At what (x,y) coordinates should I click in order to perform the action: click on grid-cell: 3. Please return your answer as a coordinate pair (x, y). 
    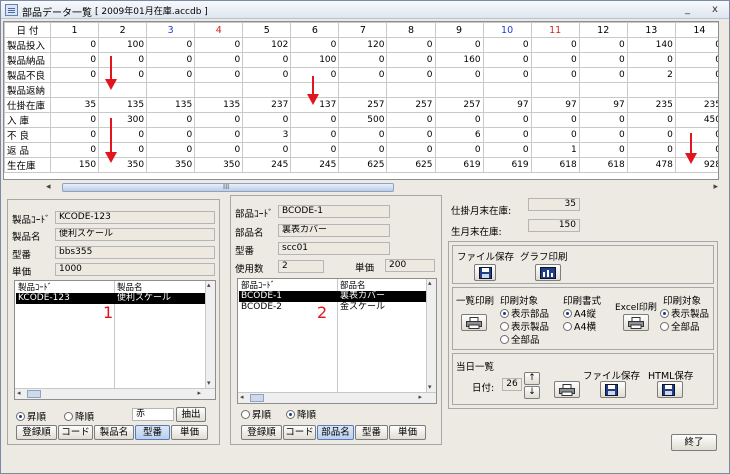
    Looking at the image, I should click on (267, 135).